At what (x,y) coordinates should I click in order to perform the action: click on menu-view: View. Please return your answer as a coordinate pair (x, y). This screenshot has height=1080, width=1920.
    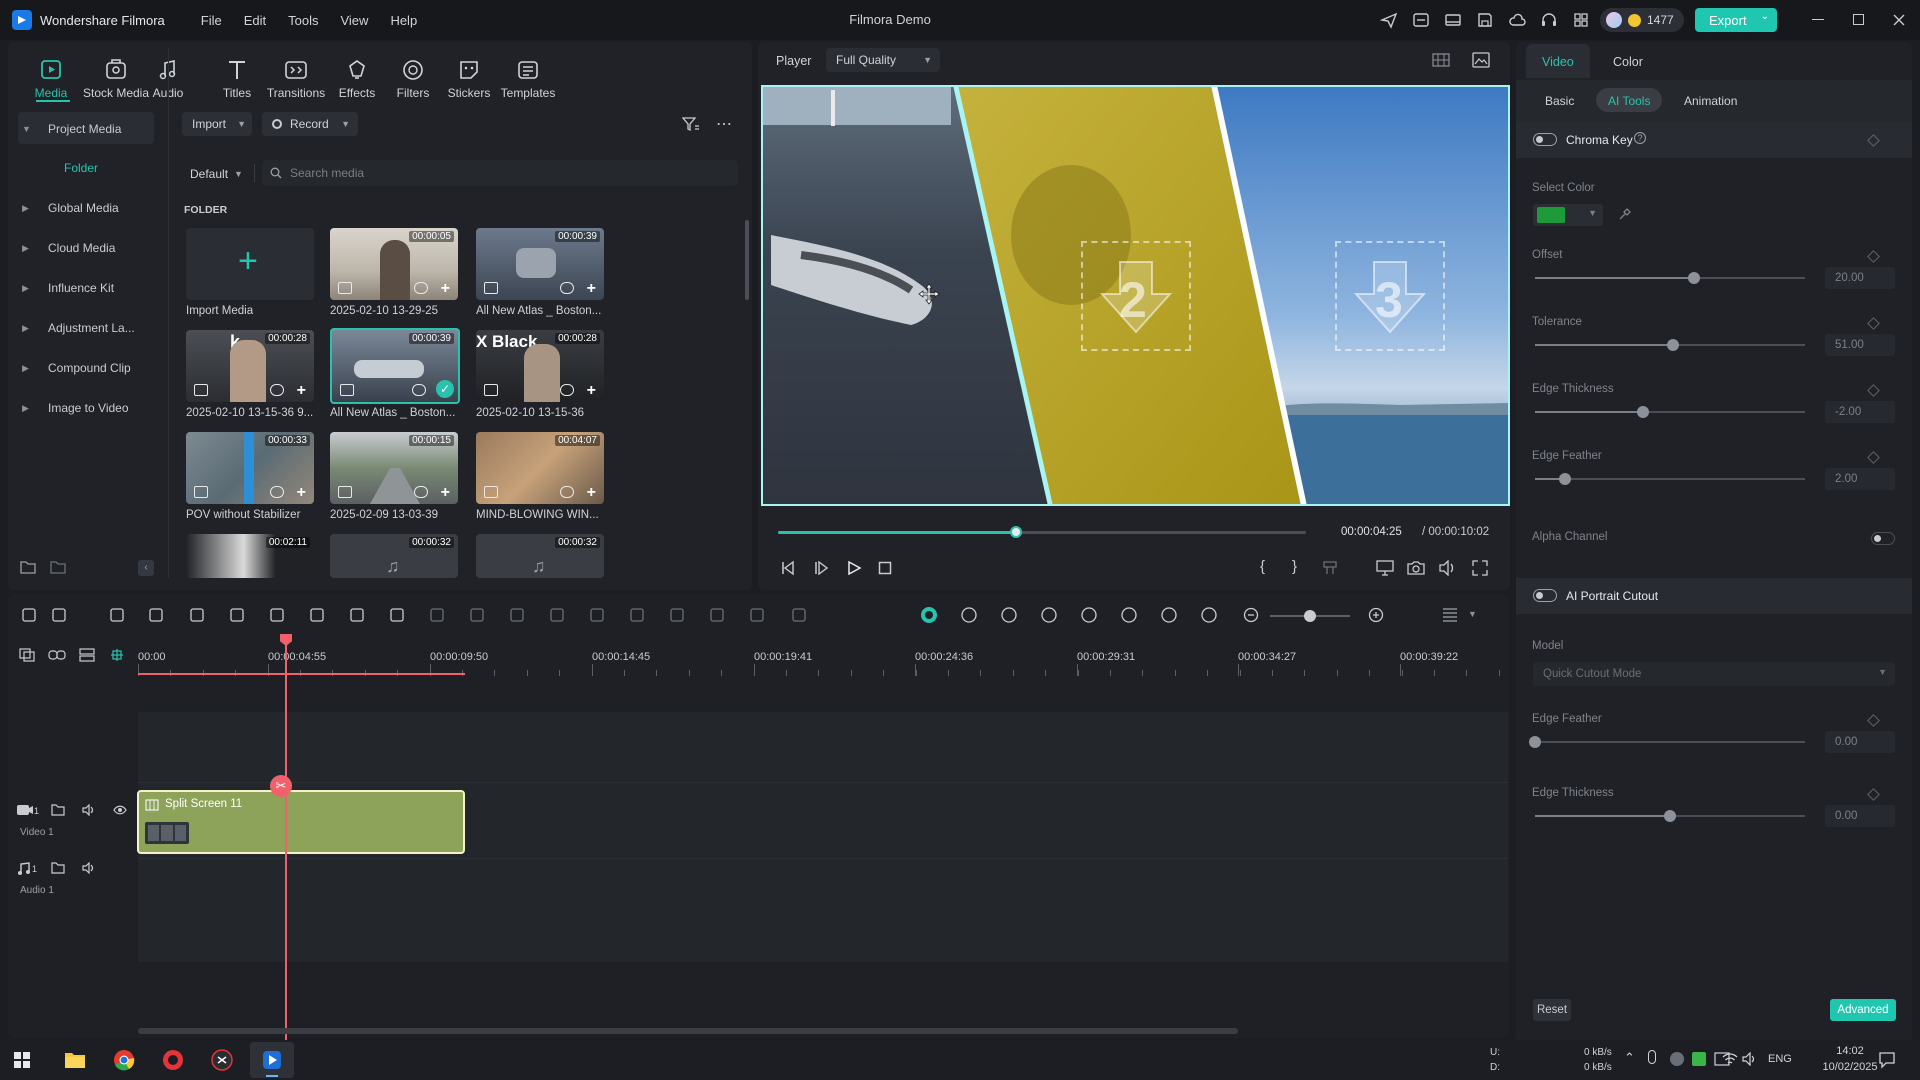
    Looking at the image, I should click on (354, 20).